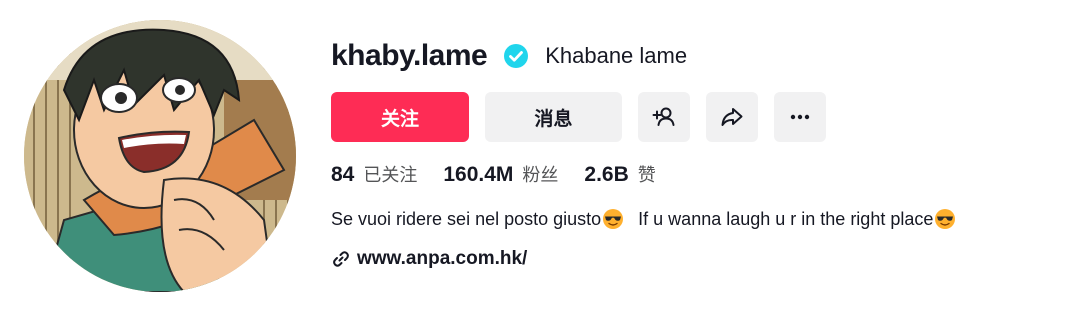 The height and width of the screenshot is (314, 1080). Describe the element at coordinates (540, 174) in the screenshot. I see `followers-label: 粉丝` at that location.